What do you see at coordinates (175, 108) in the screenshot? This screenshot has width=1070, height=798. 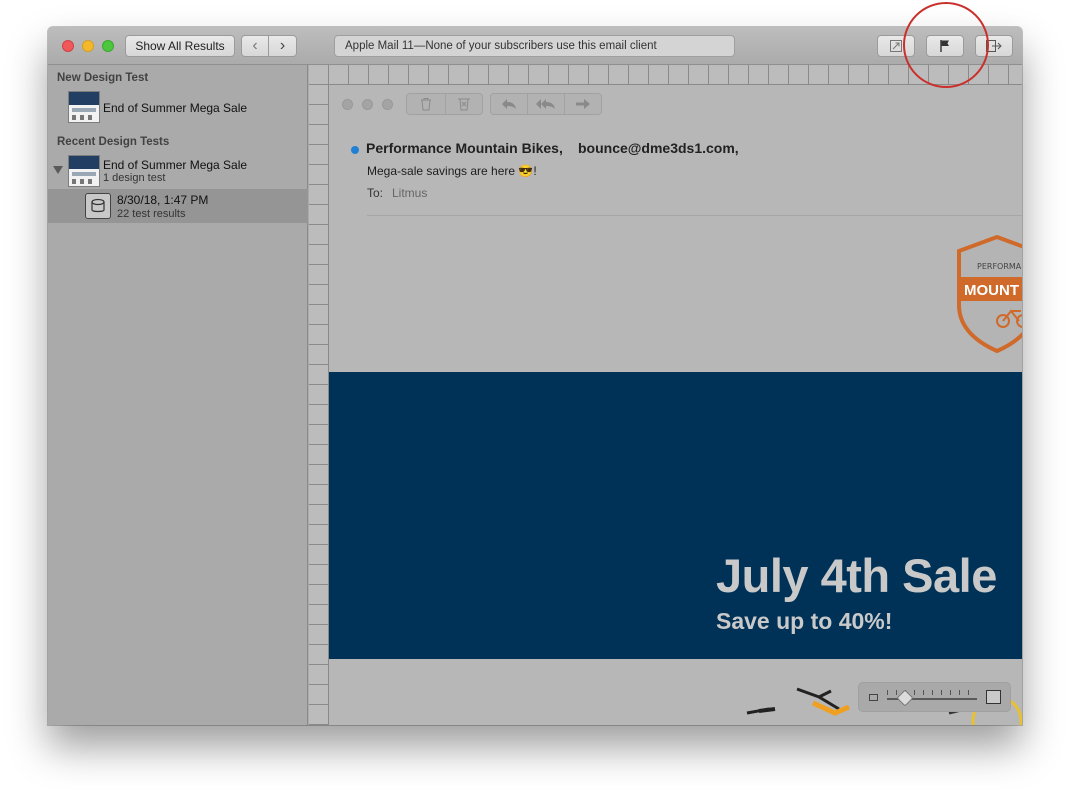 I see `new-design-test-item: End of Summer Mega Sale` at bounding box center [175, 108].